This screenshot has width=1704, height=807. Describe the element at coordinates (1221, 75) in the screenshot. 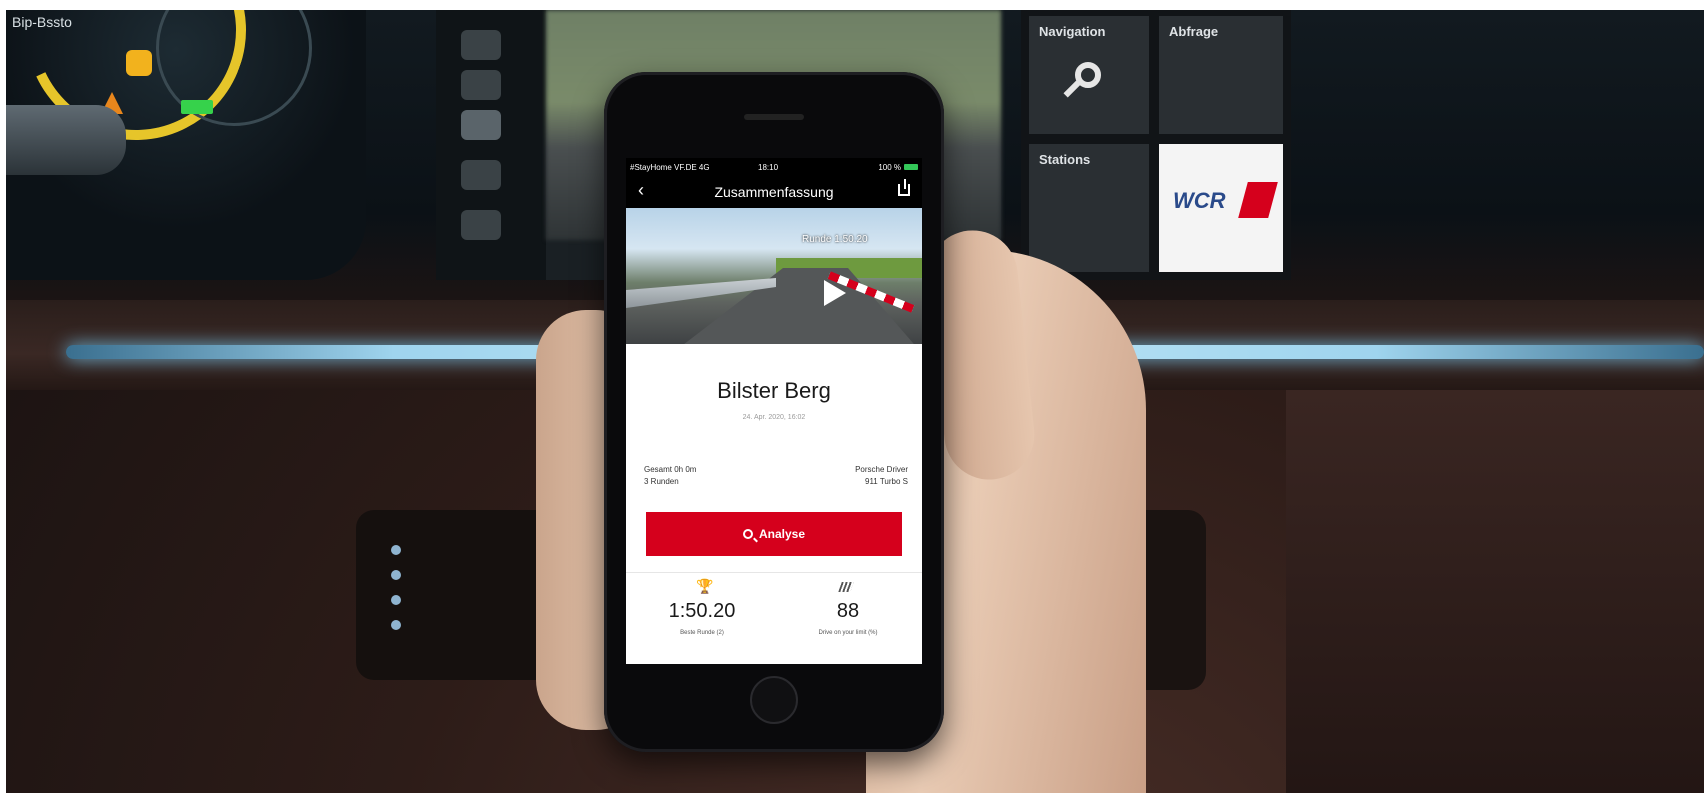

I see `abfrage-tile: Abfrage` at that location.